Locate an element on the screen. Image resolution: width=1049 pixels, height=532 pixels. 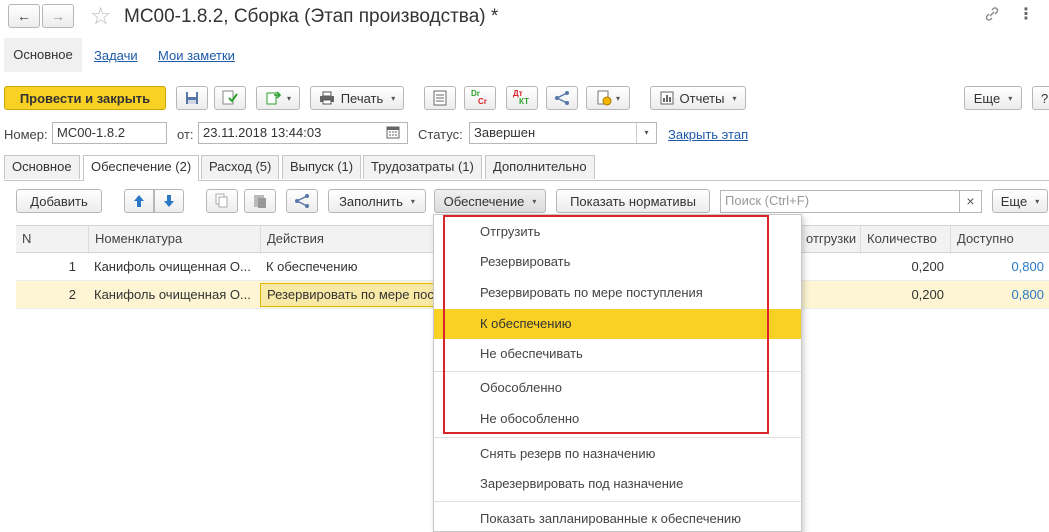
accounting-entries-icon: Дт КТ is located at coordinates (521, 97).